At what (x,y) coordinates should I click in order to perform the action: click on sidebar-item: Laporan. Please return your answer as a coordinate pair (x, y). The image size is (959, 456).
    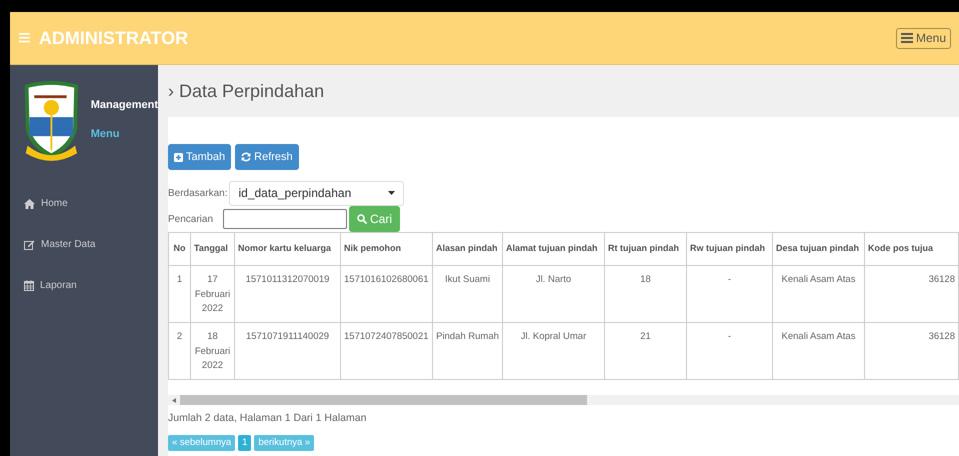
    Looking at the image, I should click on (84, 285).